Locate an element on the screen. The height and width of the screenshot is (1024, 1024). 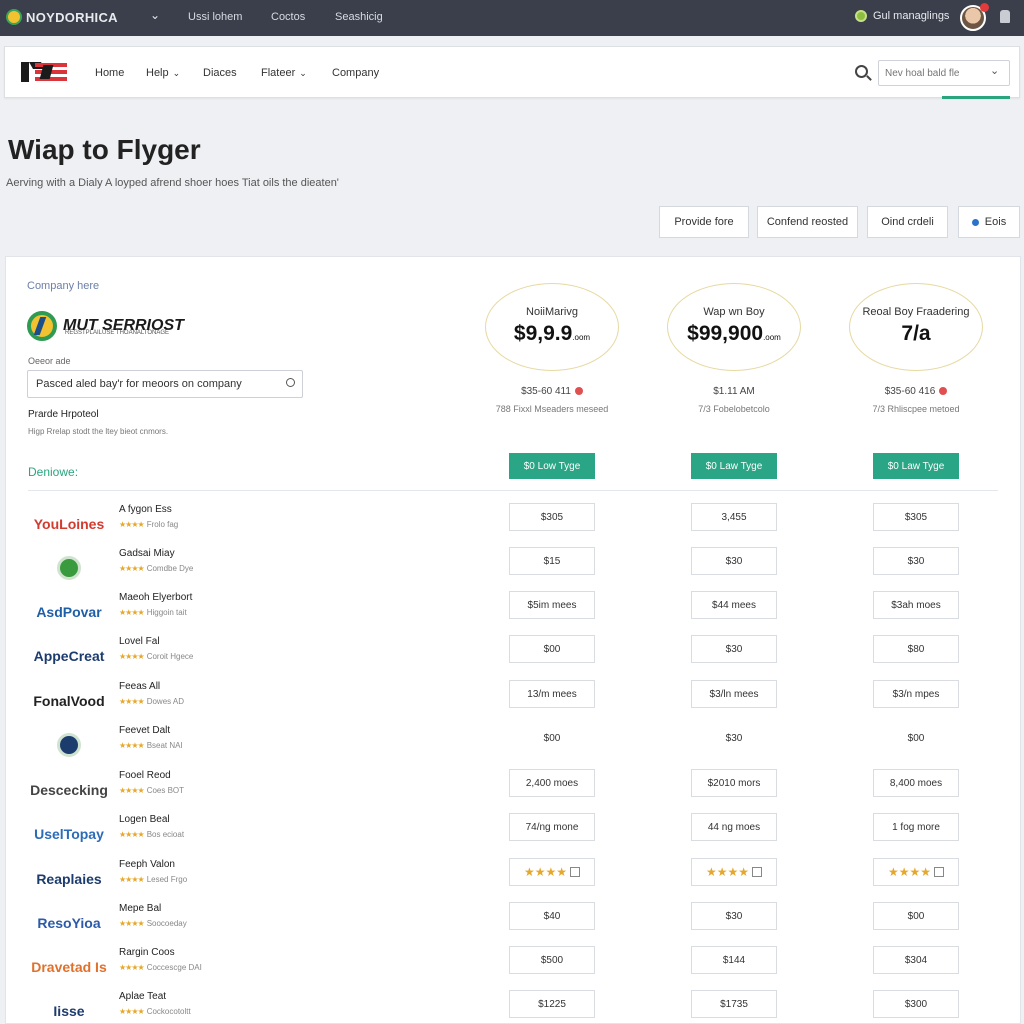
company-input is located at coordinates (165, 384).